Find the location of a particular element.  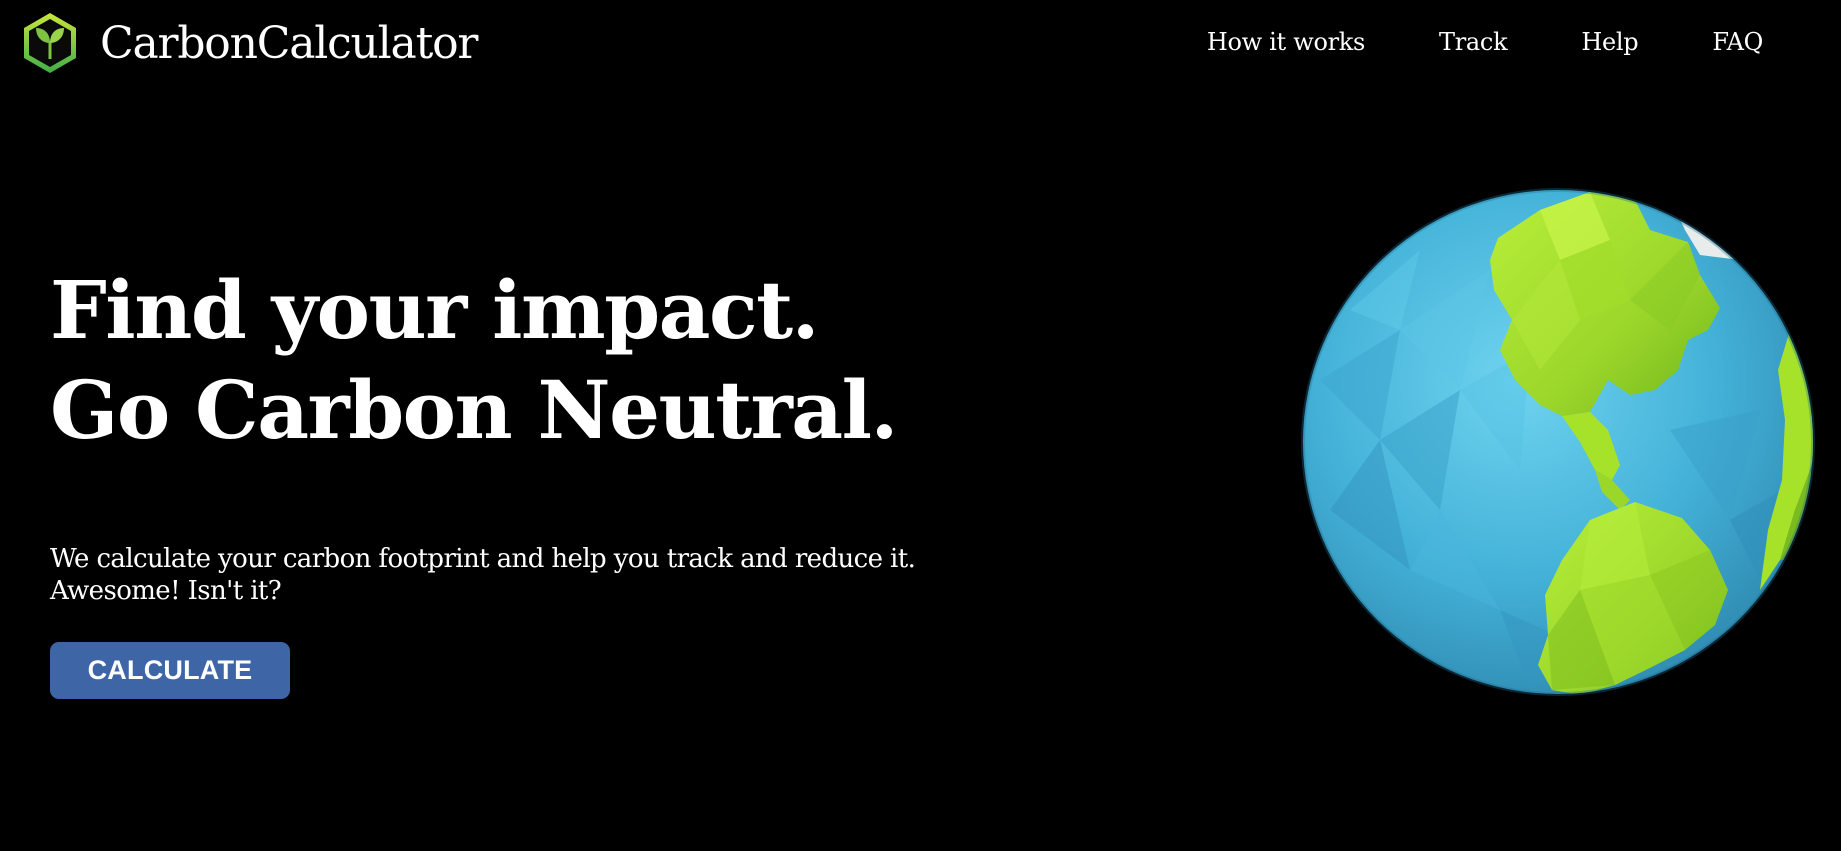

nav-help: Help is located at coordinates (1609, 42).